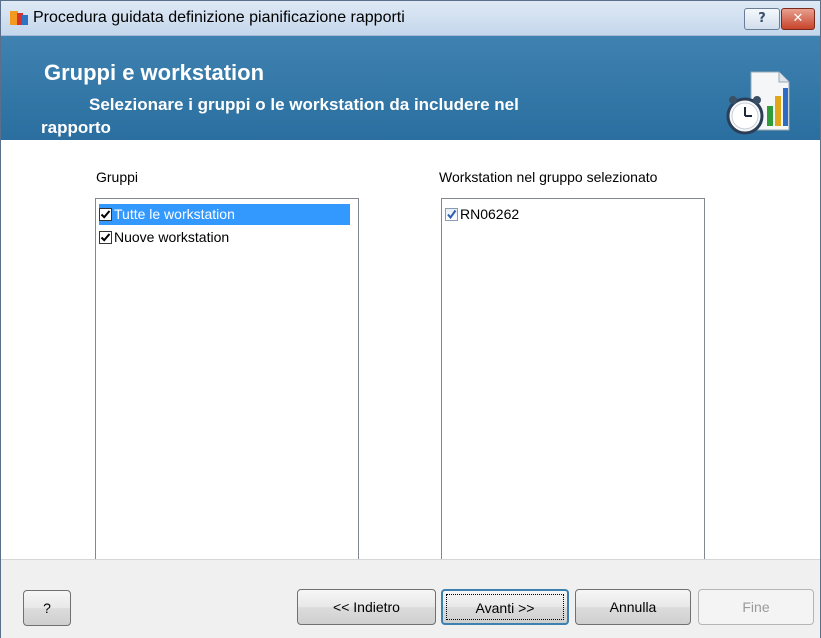 This screenshot has height=638, width=821. I want to click on workstation-label: RN06262, so click(490, 214).